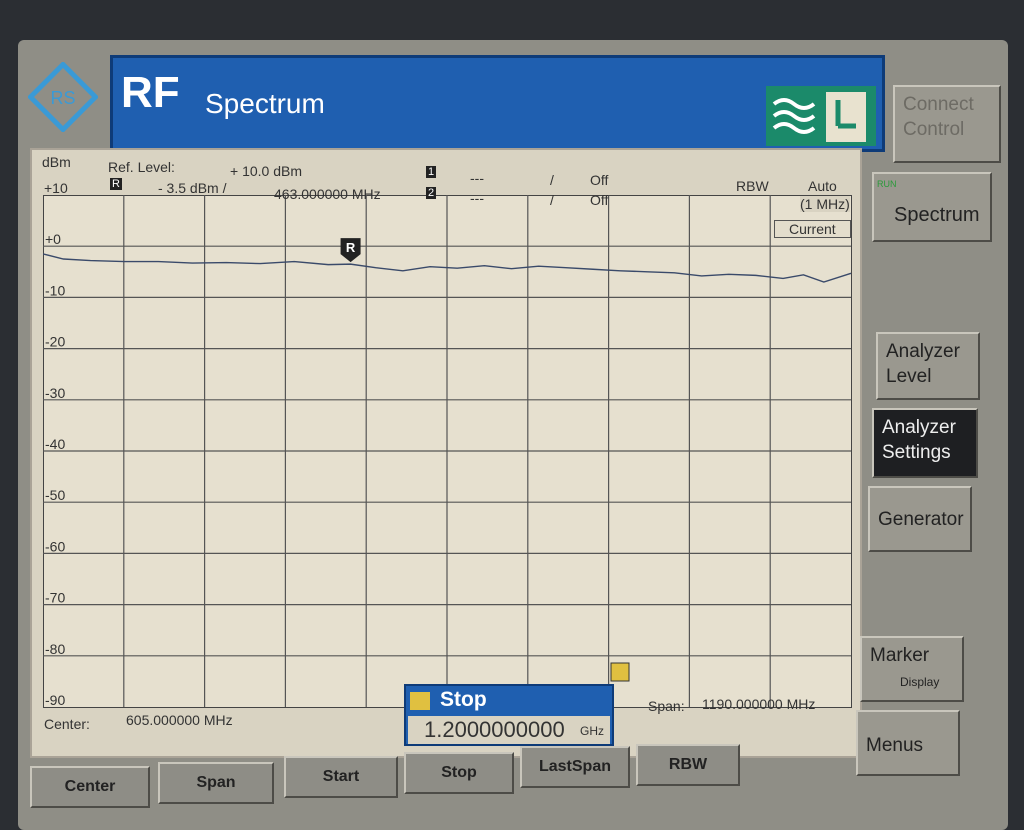  What do you see at coordinates (55, 393) in the screenshot?
I see `y-tick-label: -30` at bounding box center [55, 393].